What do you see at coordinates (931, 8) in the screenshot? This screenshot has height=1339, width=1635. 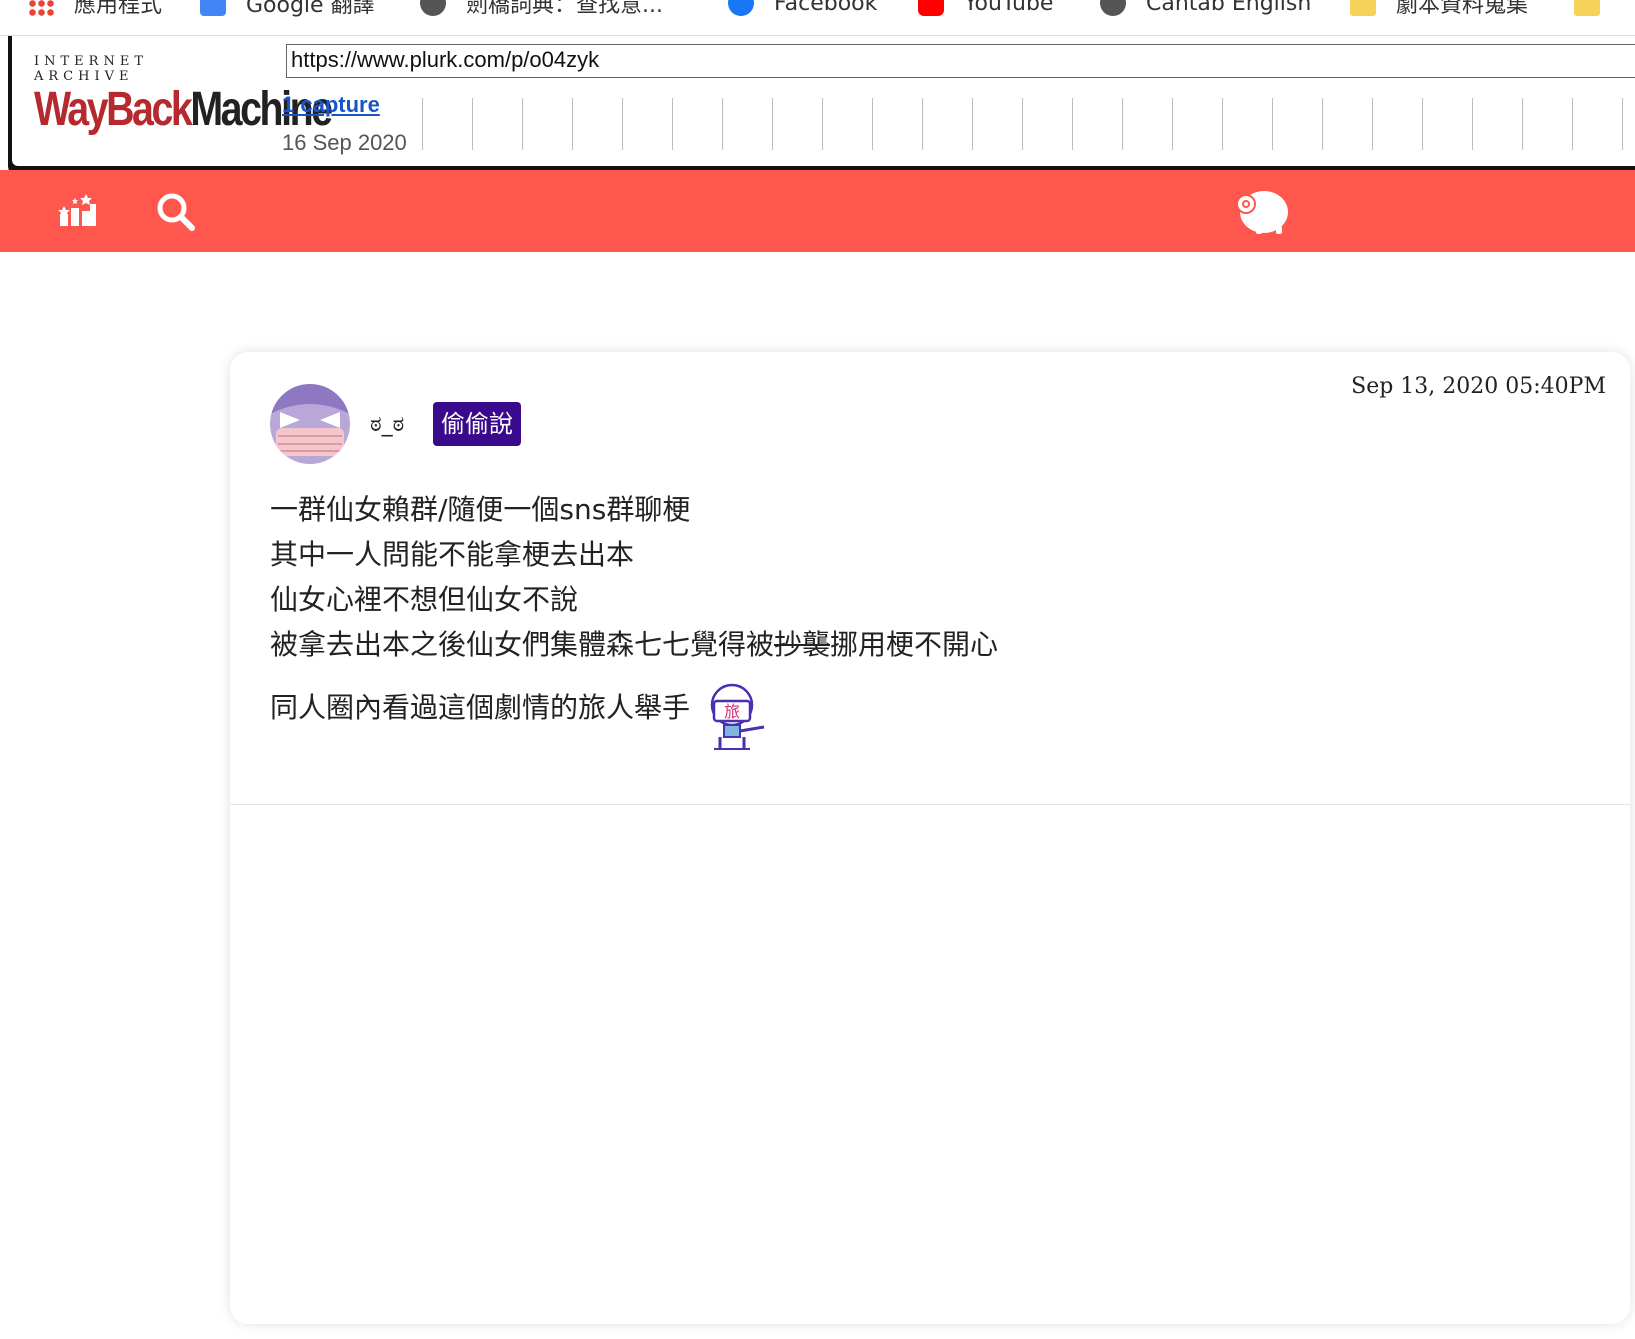 I see `youtube-icon` at bounding box center [931, 8].